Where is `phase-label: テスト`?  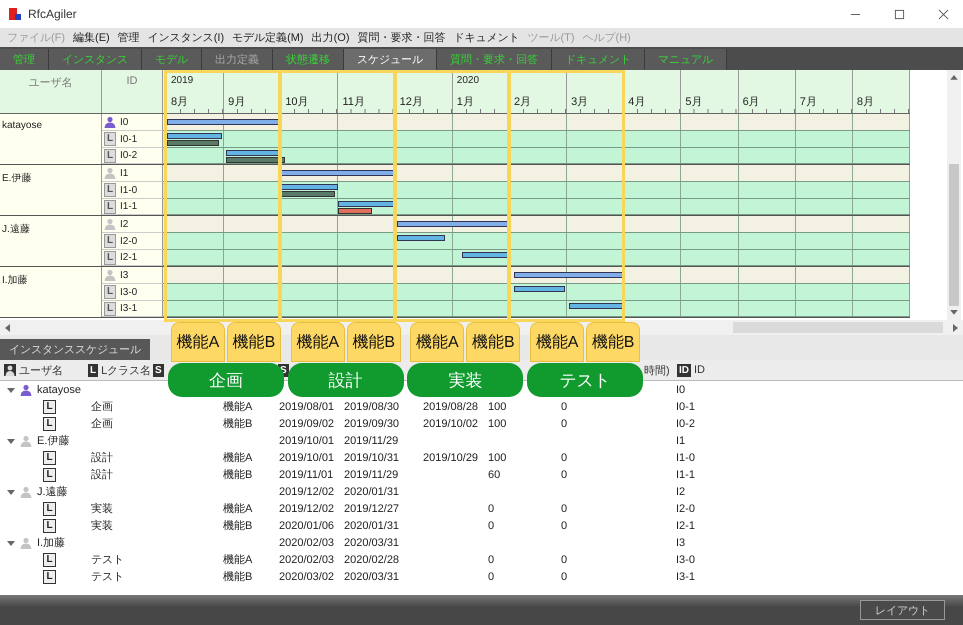 phase-label: テスト is located at coordinates (585, 380).